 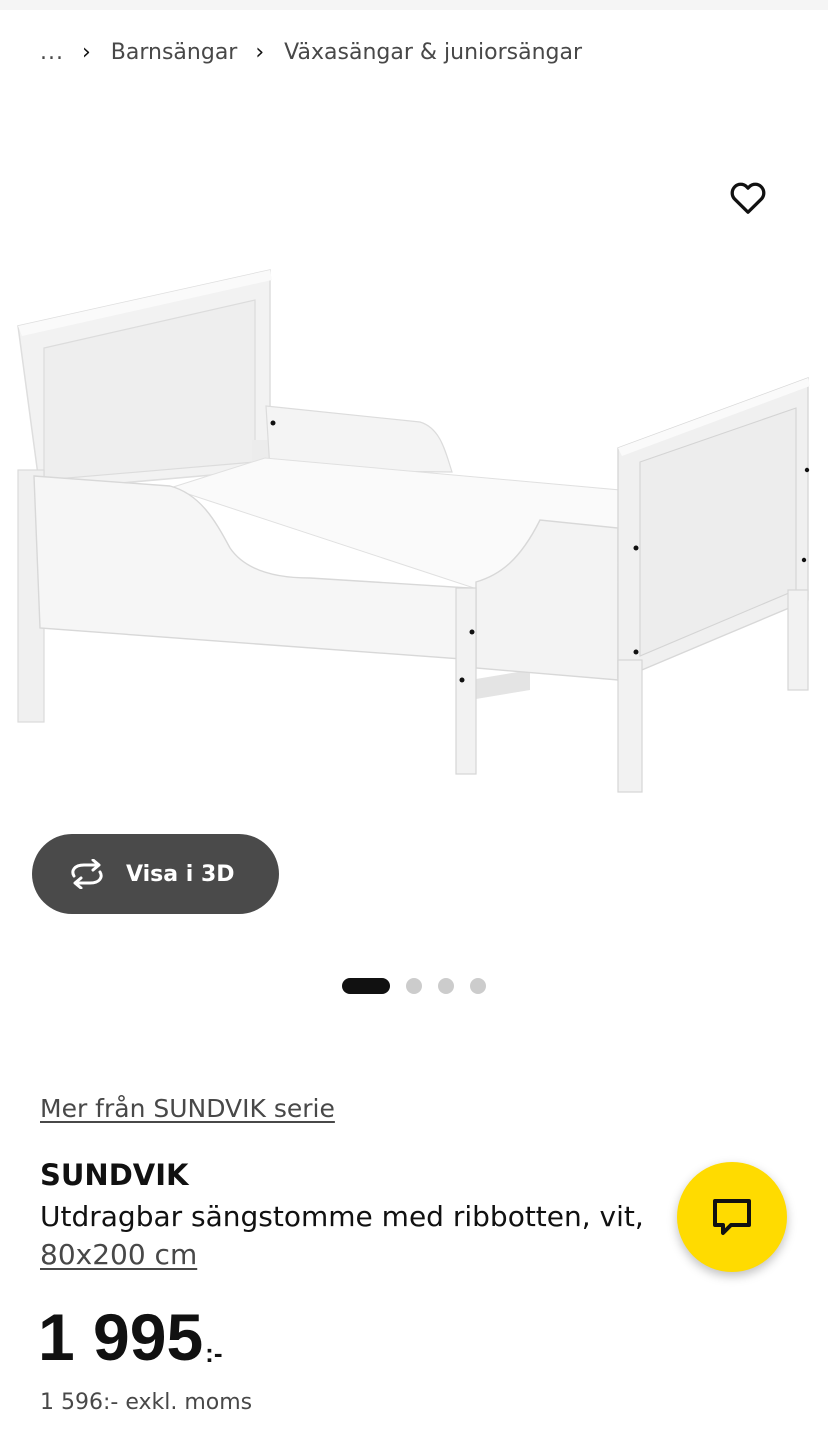 What do you see at coordinates (187, 1108) in the screenshot?
I see `series-link: Mer från SUNDVIK serie` at bounding box center [187, 1108].